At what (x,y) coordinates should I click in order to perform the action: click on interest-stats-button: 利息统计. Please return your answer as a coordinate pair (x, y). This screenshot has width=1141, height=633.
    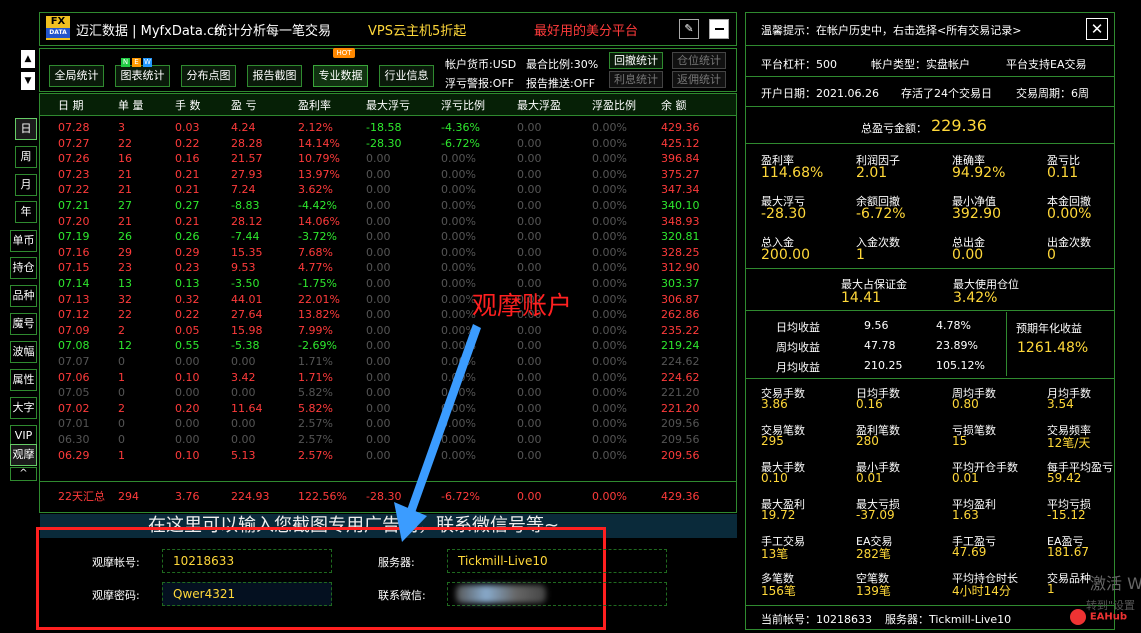
    Looking at the image, I should click on (636, 79).